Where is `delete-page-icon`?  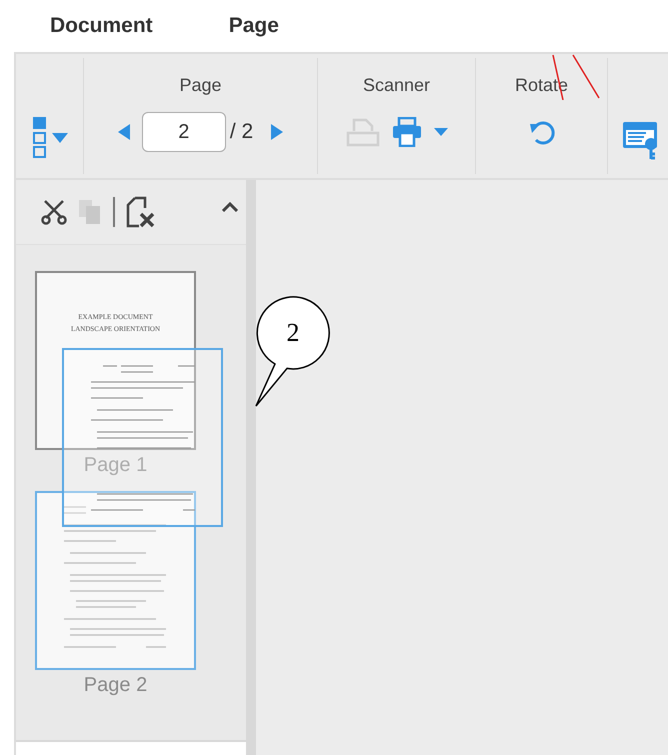
delete-page-icon is located at coordinates (140, 212).